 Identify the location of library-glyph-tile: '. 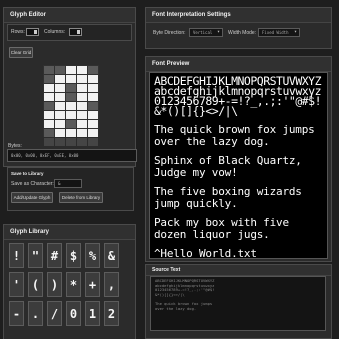
(16, 284).